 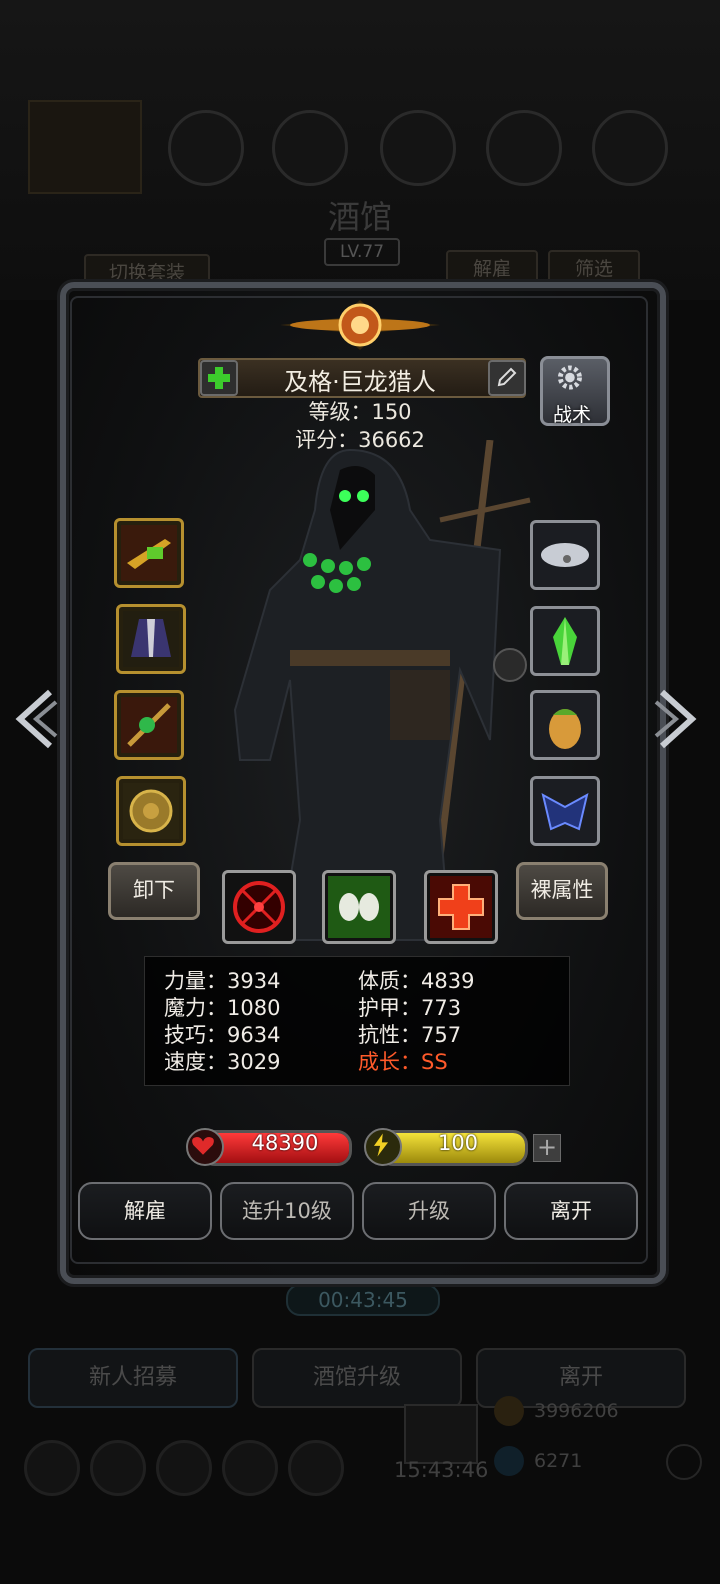 I want to click on stats-left-column: 力量：3934 魔力：1080 技巧：9634 速度：3029, so click(x=222, y=1022).